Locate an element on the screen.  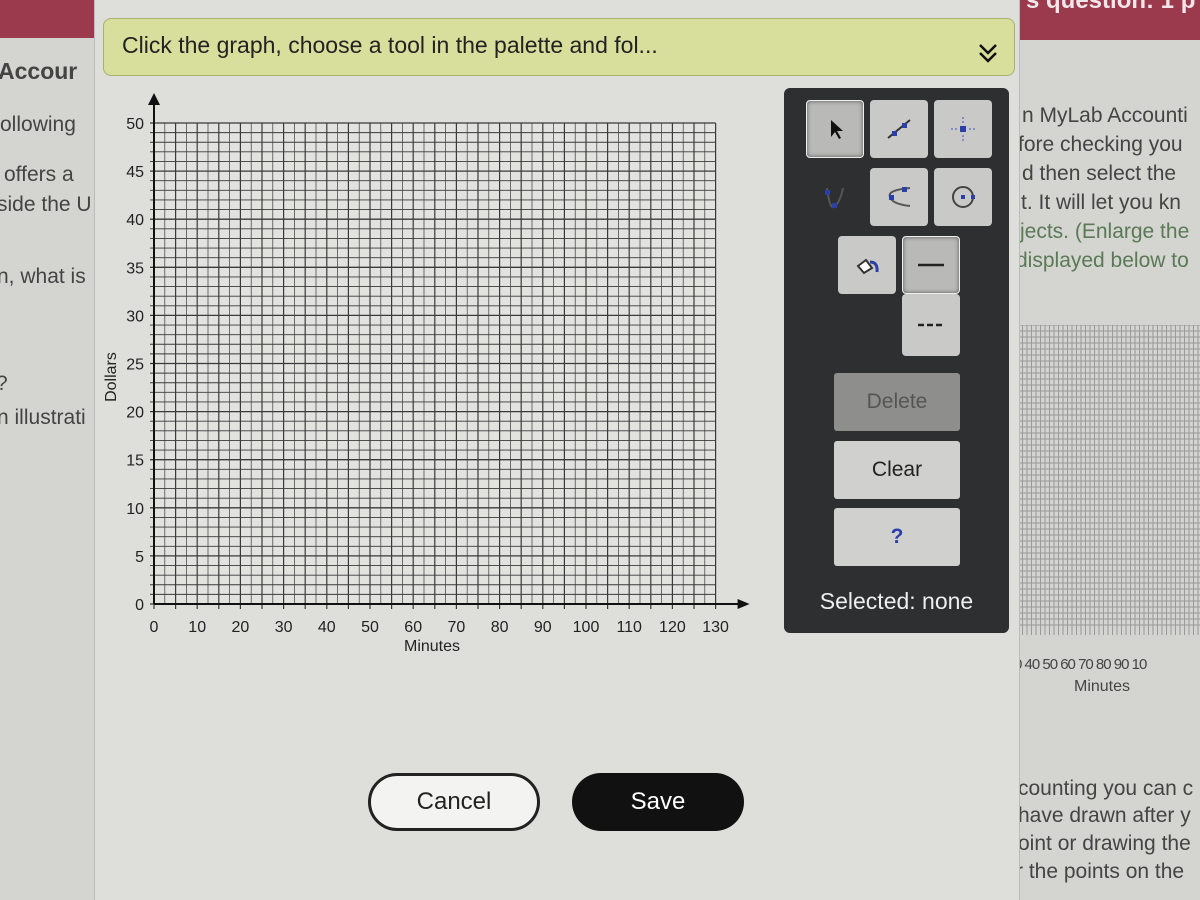
save-button: Save is located at coordinates (658, 802).